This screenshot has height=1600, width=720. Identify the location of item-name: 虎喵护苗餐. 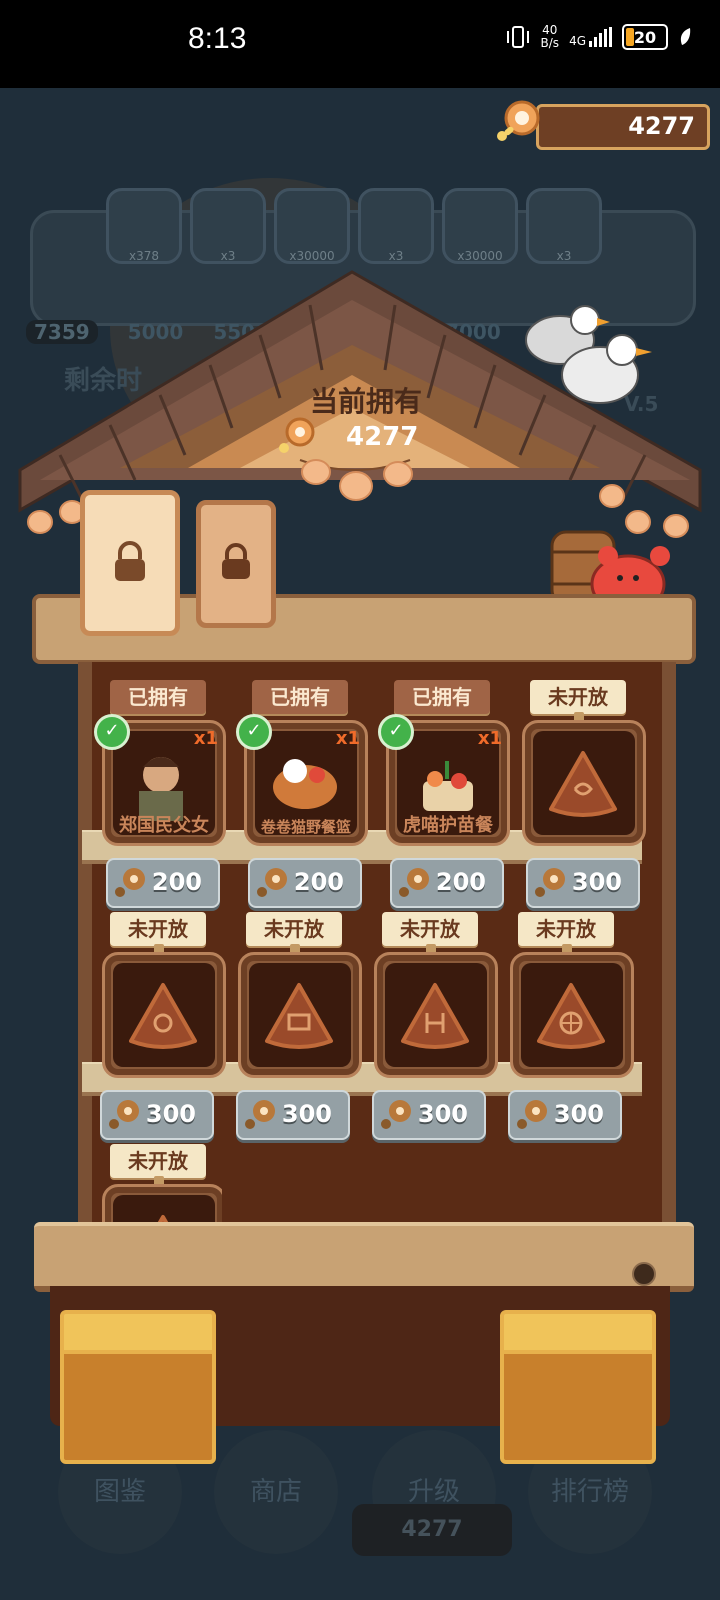
(448, 825).